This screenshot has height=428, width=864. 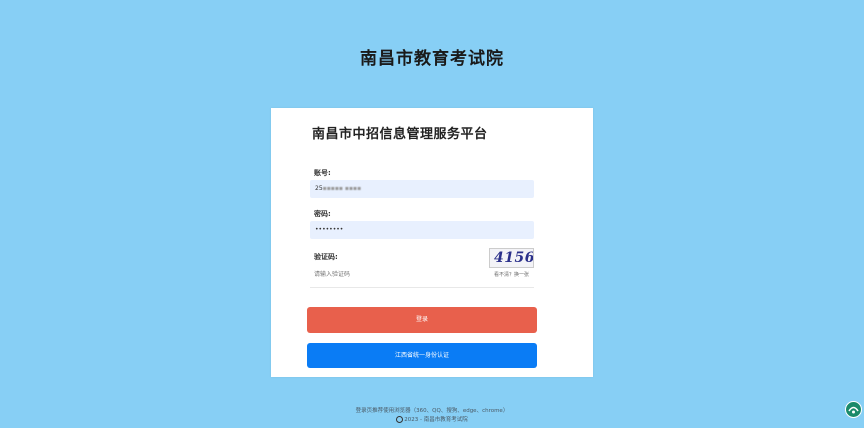 I want to click on captcha-image: 4156, so click(x=511, y=258).